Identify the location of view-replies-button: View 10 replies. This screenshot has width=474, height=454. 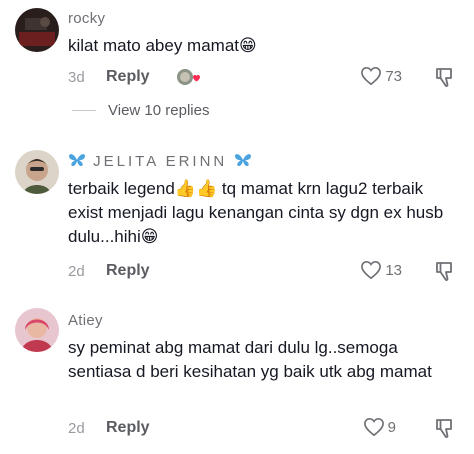
(140, 110).